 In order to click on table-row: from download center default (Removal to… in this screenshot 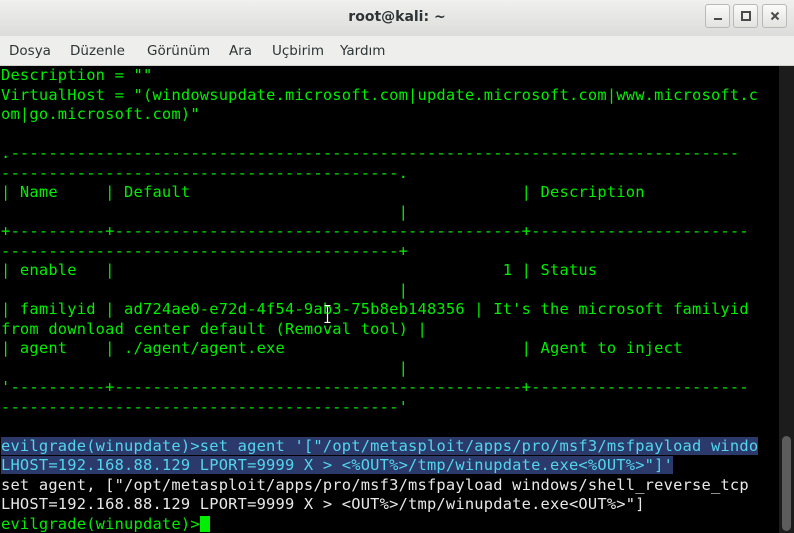, I will do `click(214, 328)`.